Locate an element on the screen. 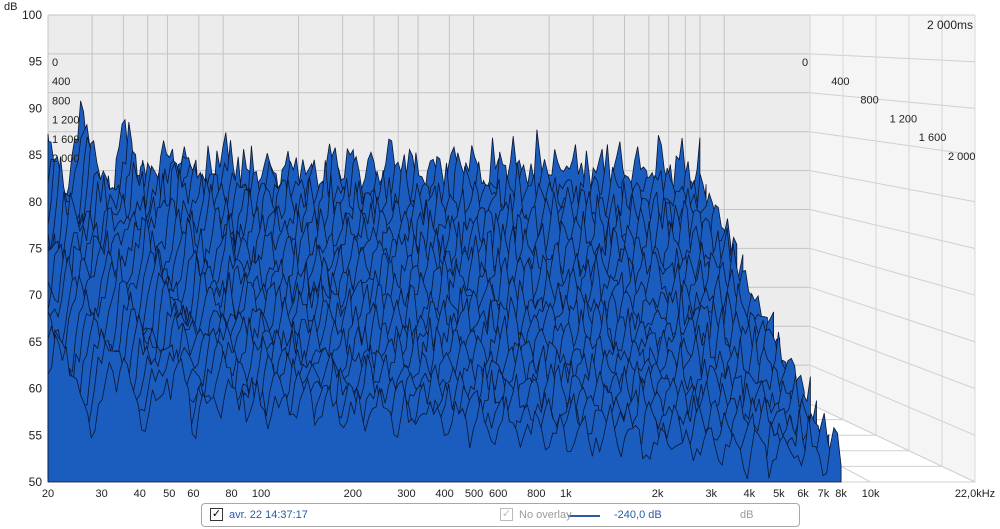  y-tick-label: 95 is located at coordinates (36, 62).